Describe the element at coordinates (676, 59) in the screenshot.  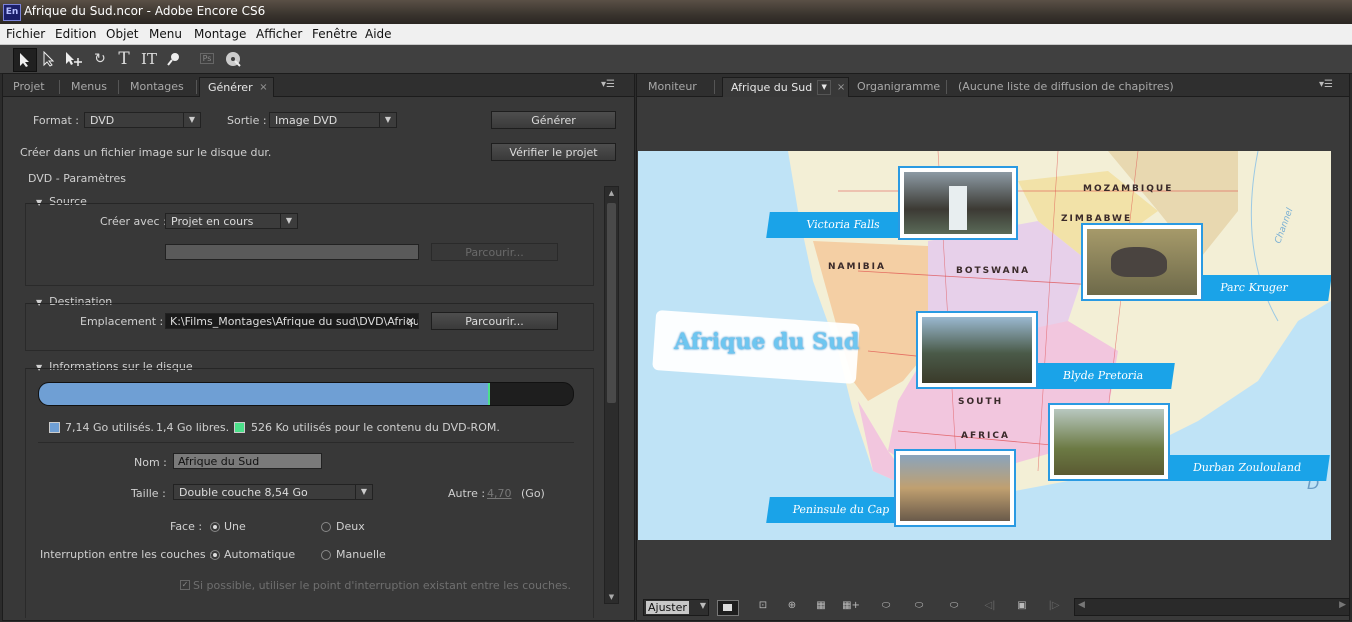
I see `toolbar: ↻ T IT Ps` at that location.